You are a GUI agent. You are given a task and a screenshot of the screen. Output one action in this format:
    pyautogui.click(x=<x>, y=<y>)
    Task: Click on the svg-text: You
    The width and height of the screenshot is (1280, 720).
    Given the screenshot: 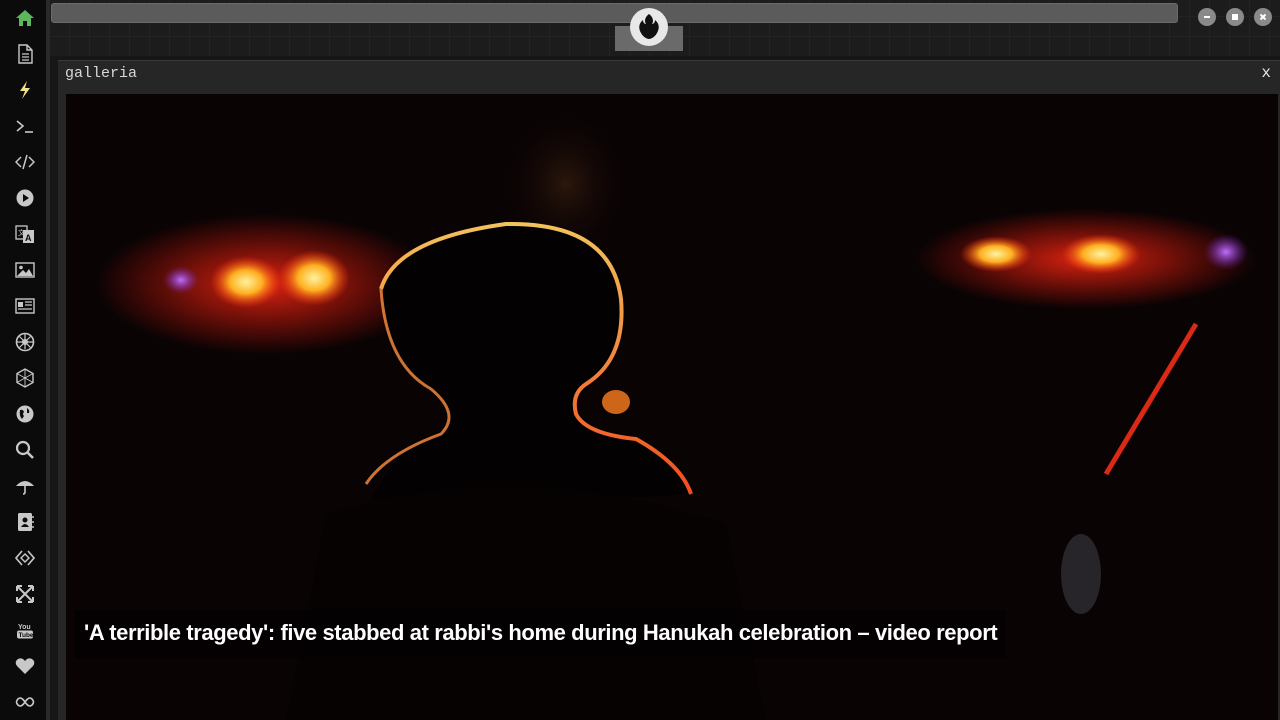 What is the action you would take?
    pyautogui.click(x=24, y=627)
    